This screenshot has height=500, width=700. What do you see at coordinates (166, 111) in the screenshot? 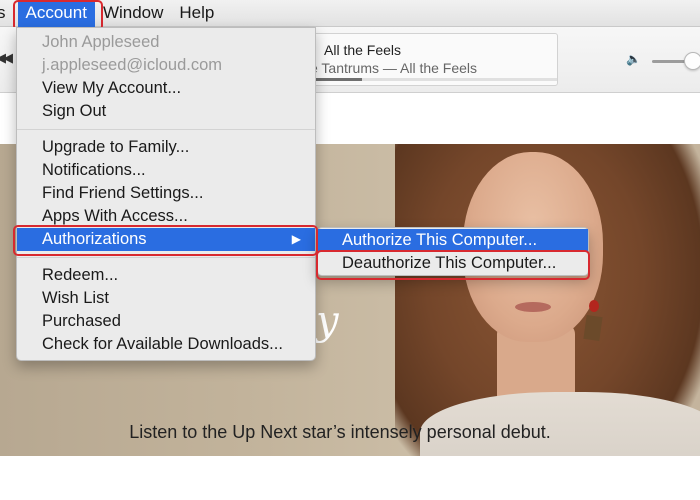
I see `menu-item-sign-out: Sign Out` at bounding box center [166, 111].